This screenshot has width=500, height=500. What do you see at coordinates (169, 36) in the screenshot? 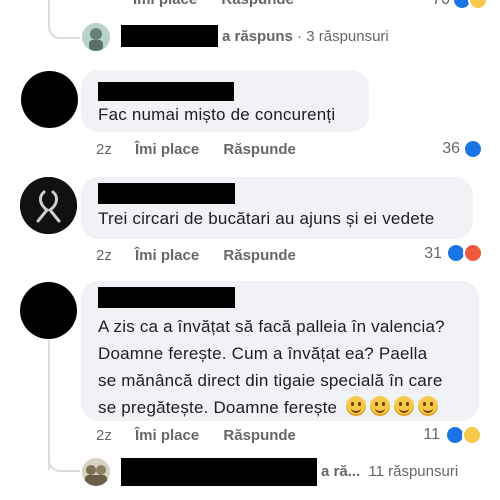
I see `redacted-replier-name` at bounding box center [169, 36].